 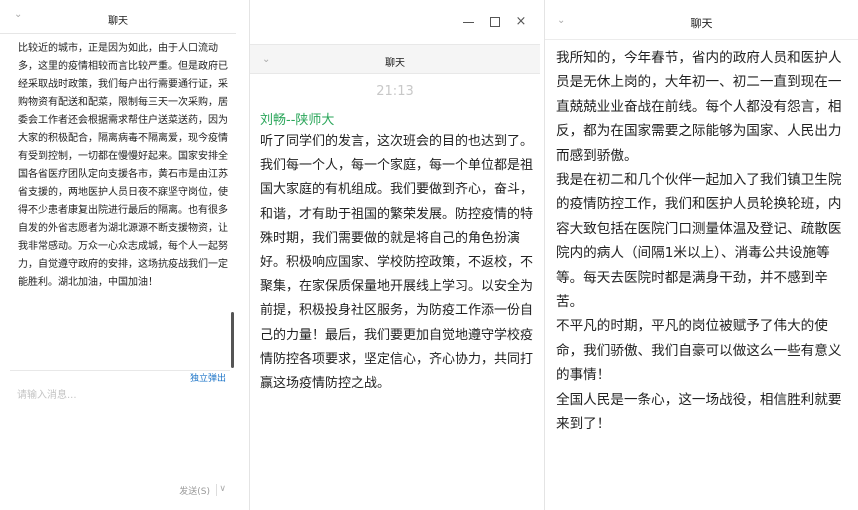 I want to click on maximize-icon, so click(x=495, y=22).